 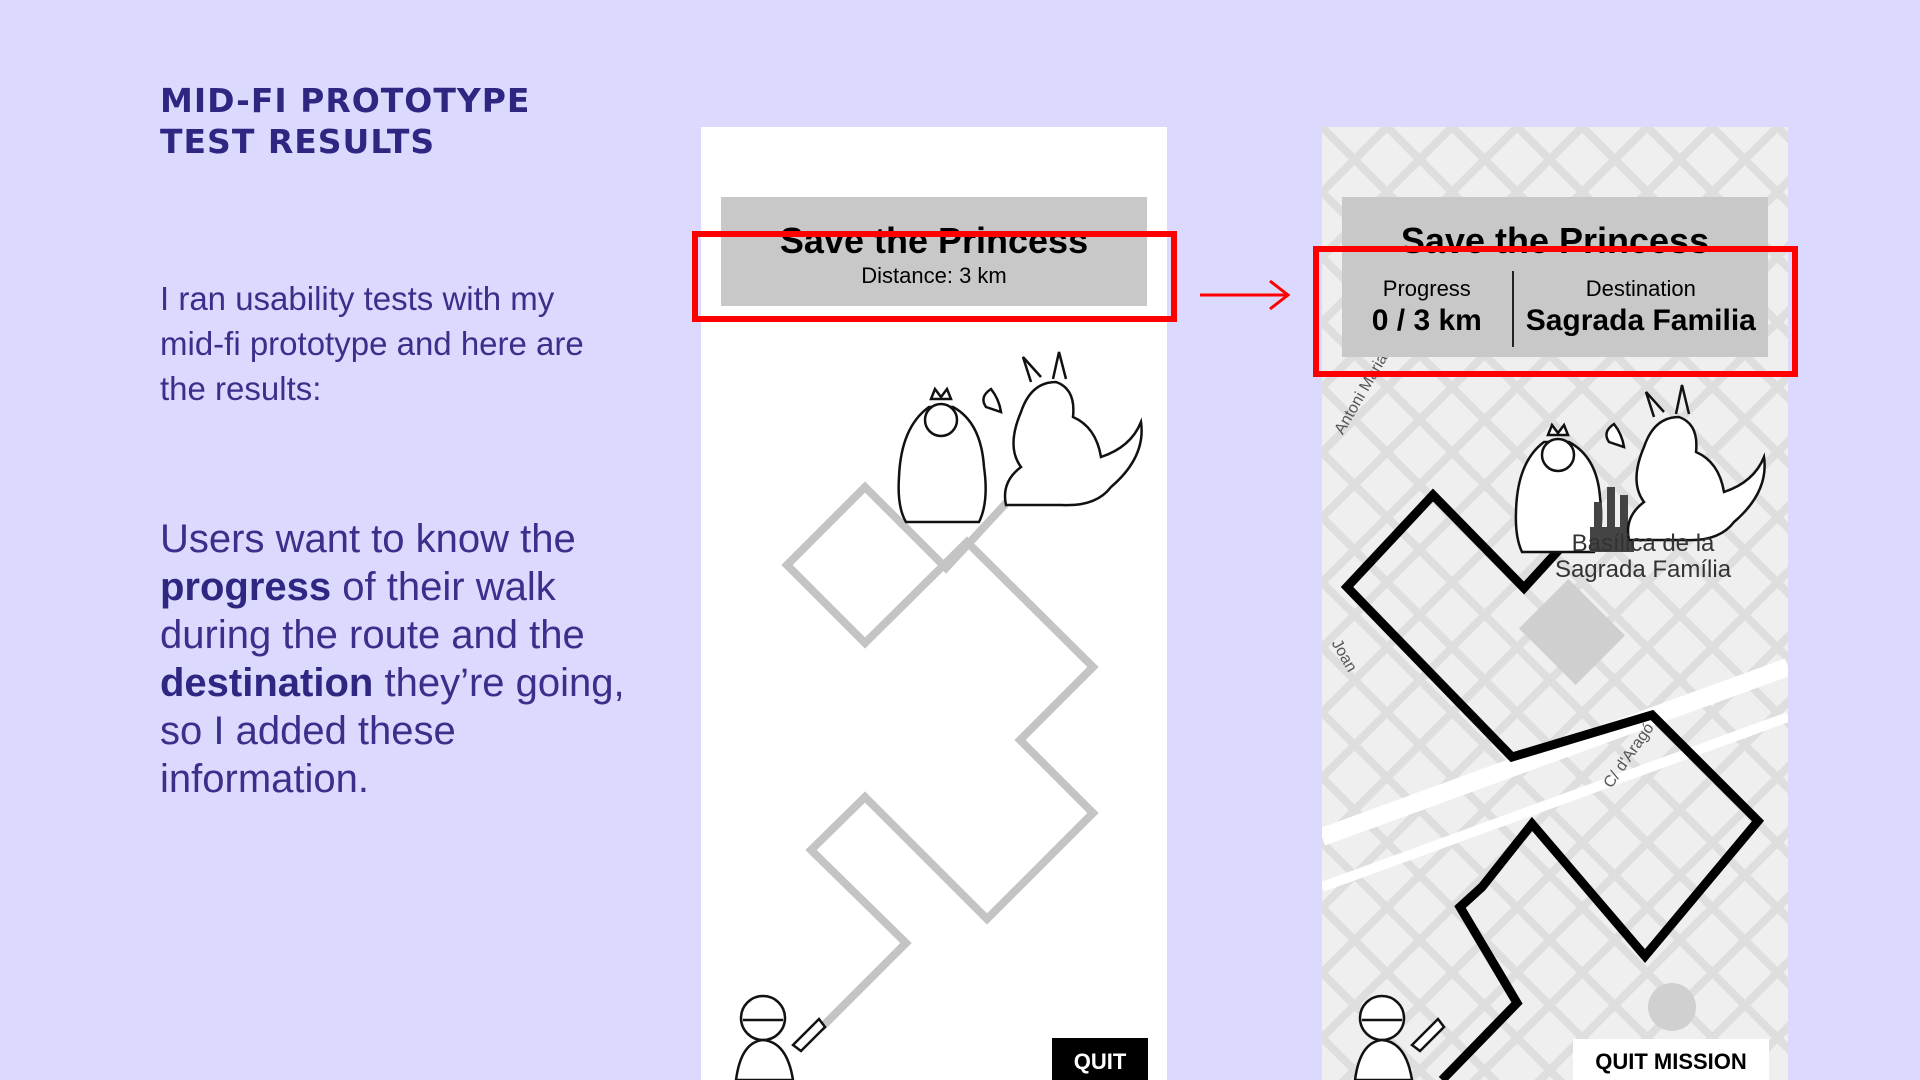 I want to click on heading-line-2: TEST RESULTS, so click(x=298, y=141).